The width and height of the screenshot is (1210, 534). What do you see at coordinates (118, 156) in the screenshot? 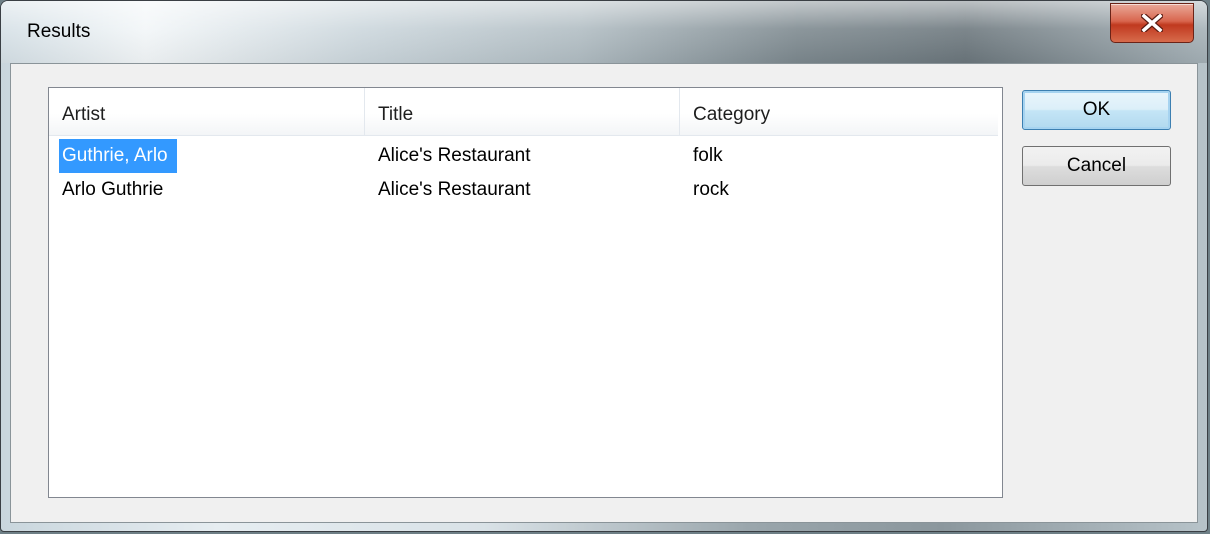
I see `cell-artist: Guthrie, Arlo` at bounding box center [118, 156].